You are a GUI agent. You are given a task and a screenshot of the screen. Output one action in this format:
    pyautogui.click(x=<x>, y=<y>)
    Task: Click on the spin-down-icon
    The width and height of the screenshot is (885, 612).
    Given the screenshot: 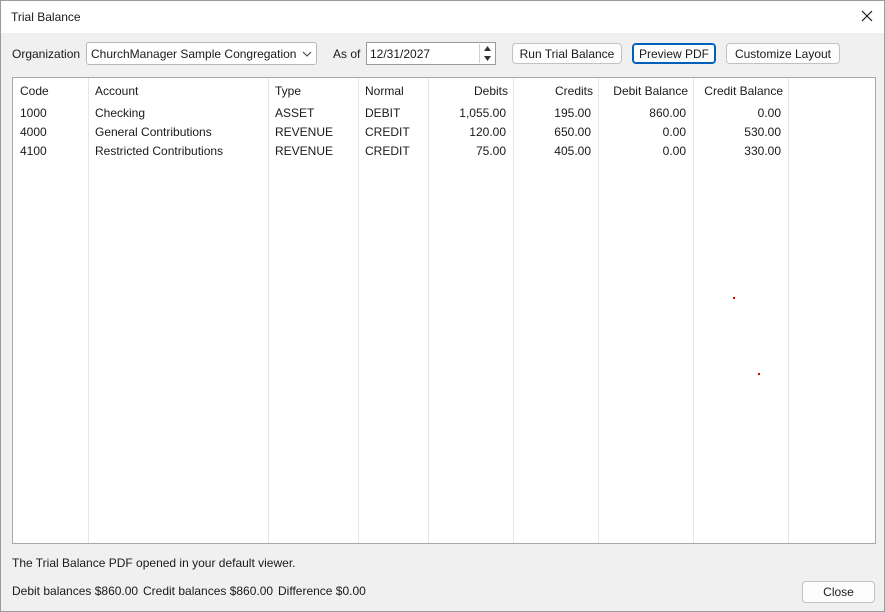 What is the action you would take?
    pyautogui.click(x=487, y=58)
    